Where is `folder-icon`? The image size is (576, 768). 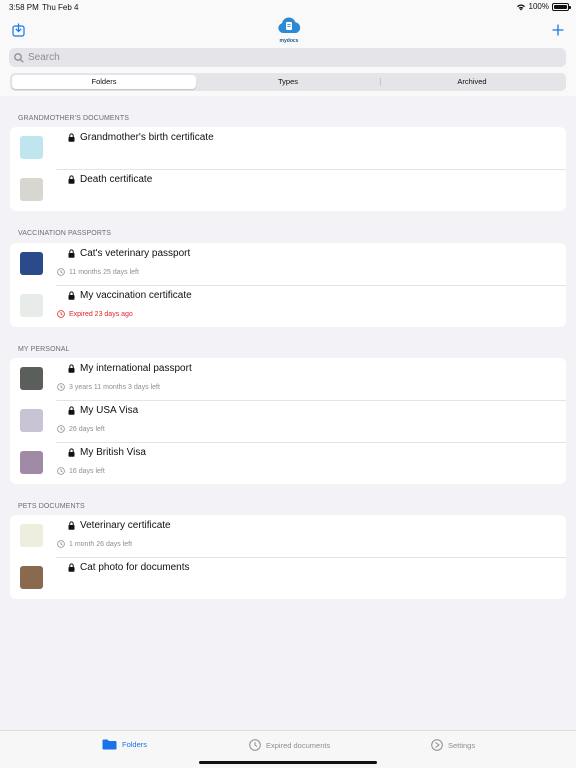 folder-icon is located at coordinates (109, 744).